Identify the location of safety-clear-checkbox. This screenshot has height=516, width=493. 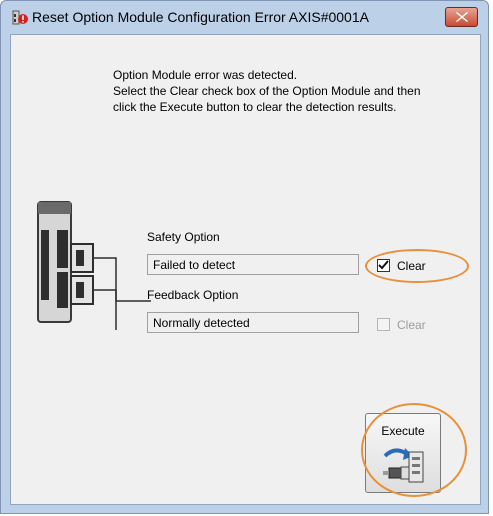
(383, 265).